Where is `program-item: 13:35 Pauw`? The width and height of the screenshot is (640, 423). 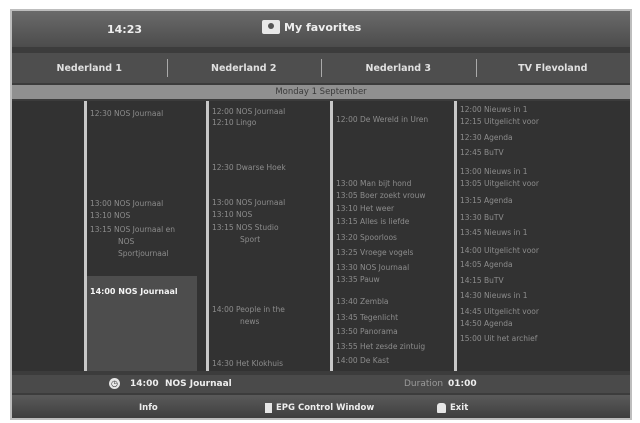
program-item: 13:35 Pauw is located at coordinates (358, 280).